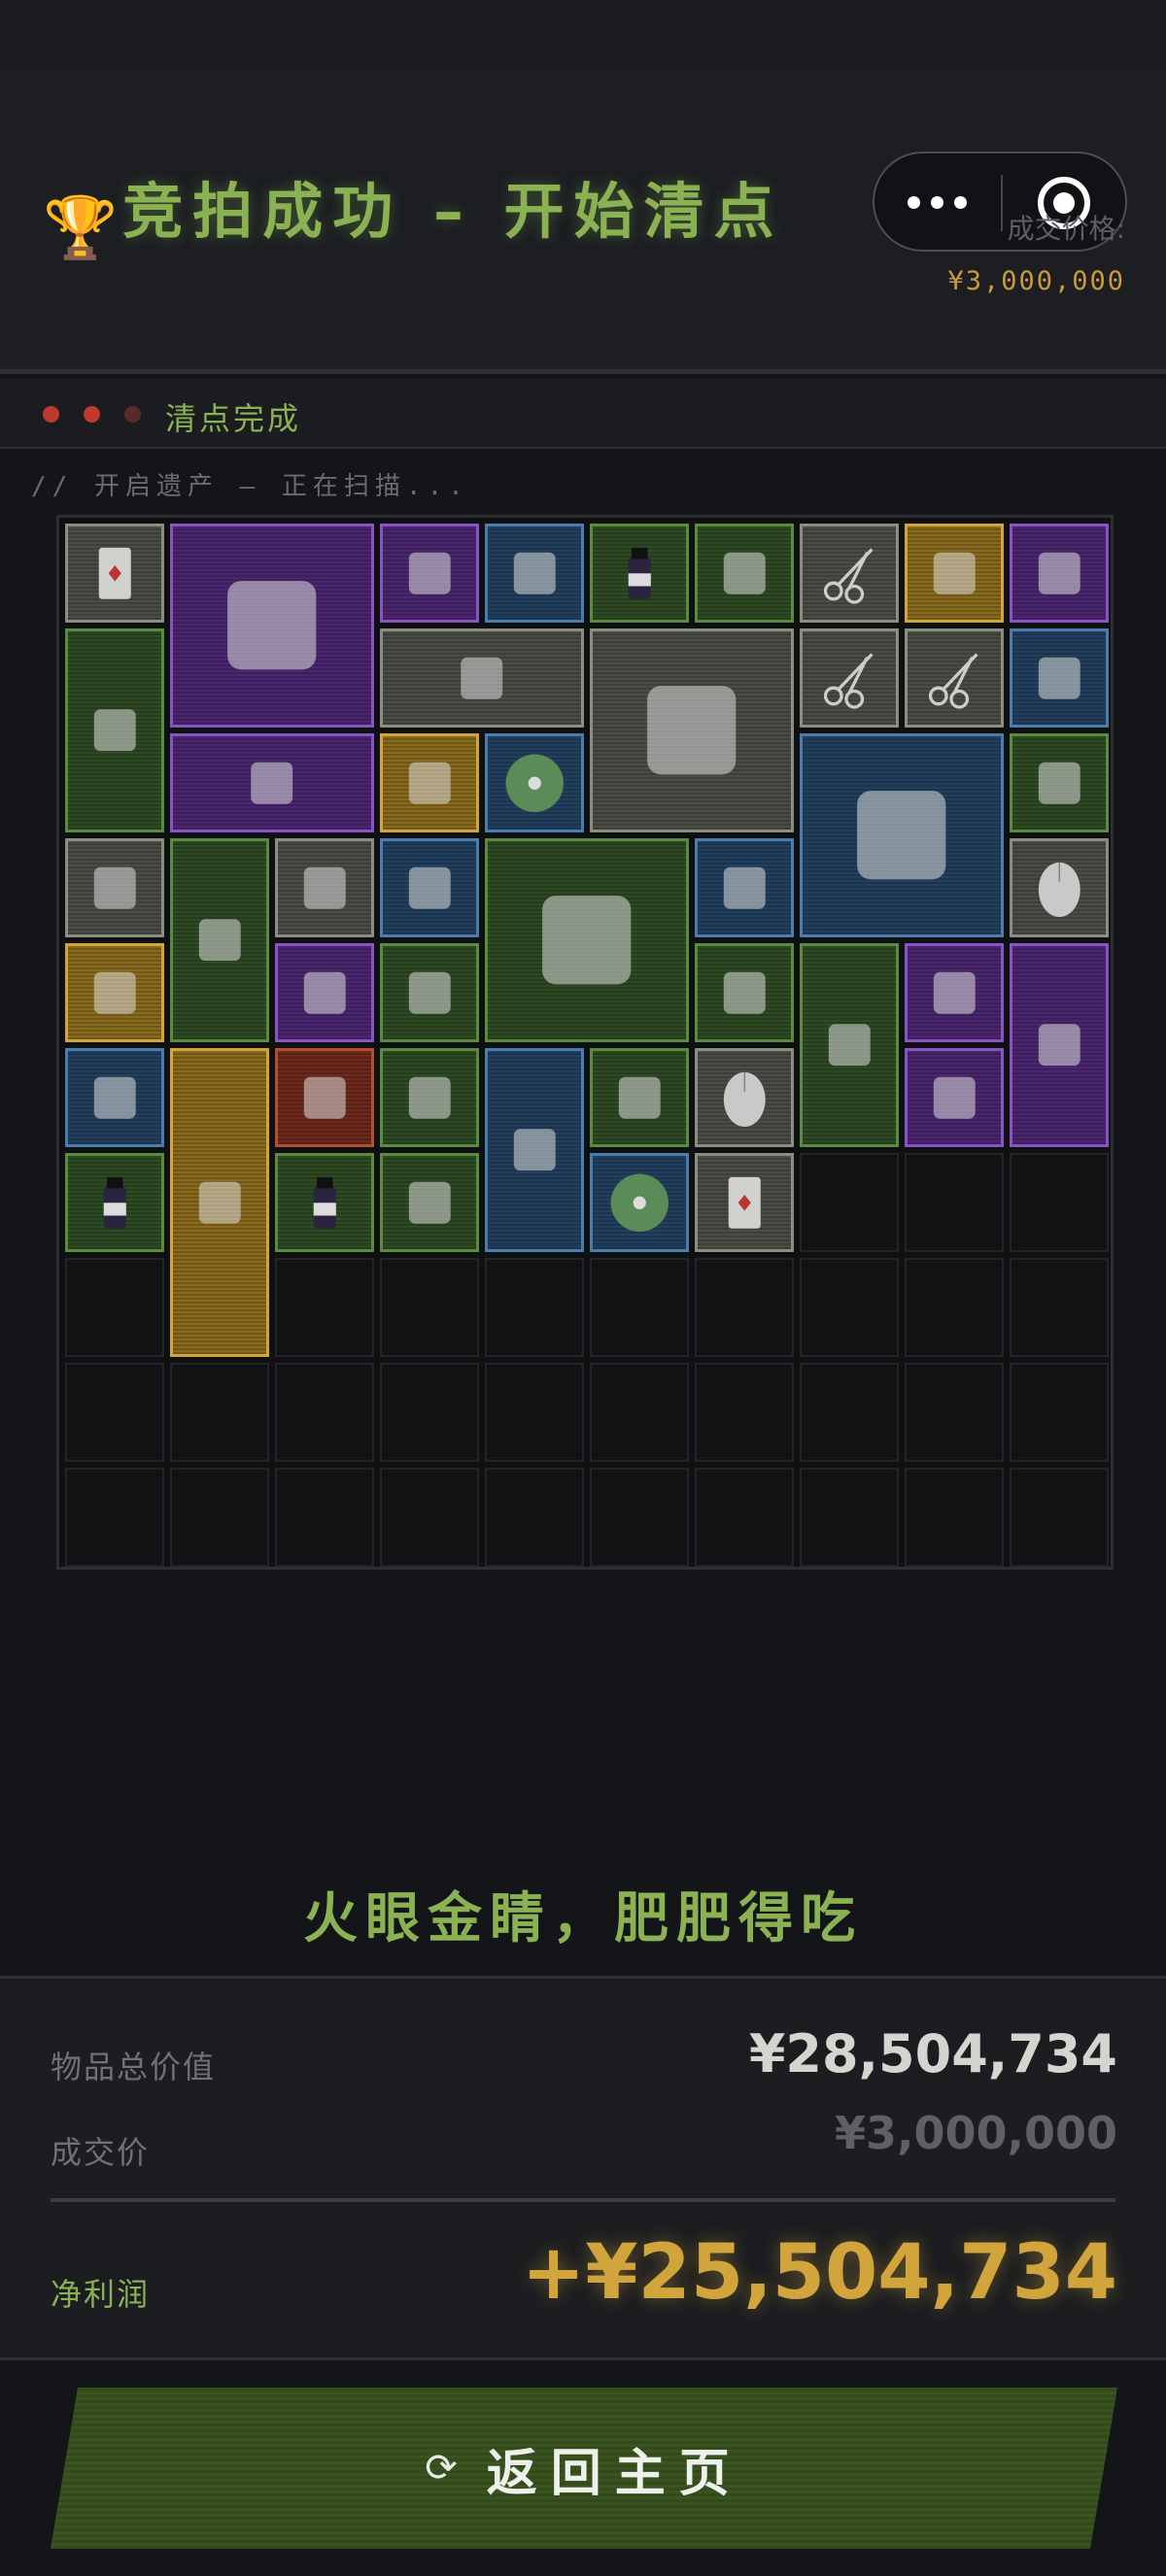 This screenshot has height=2576, width=1166. Describe the element at coordinates (134, 2067) in the screenshot. I see `total-value-label: 物品总价值` at that location.